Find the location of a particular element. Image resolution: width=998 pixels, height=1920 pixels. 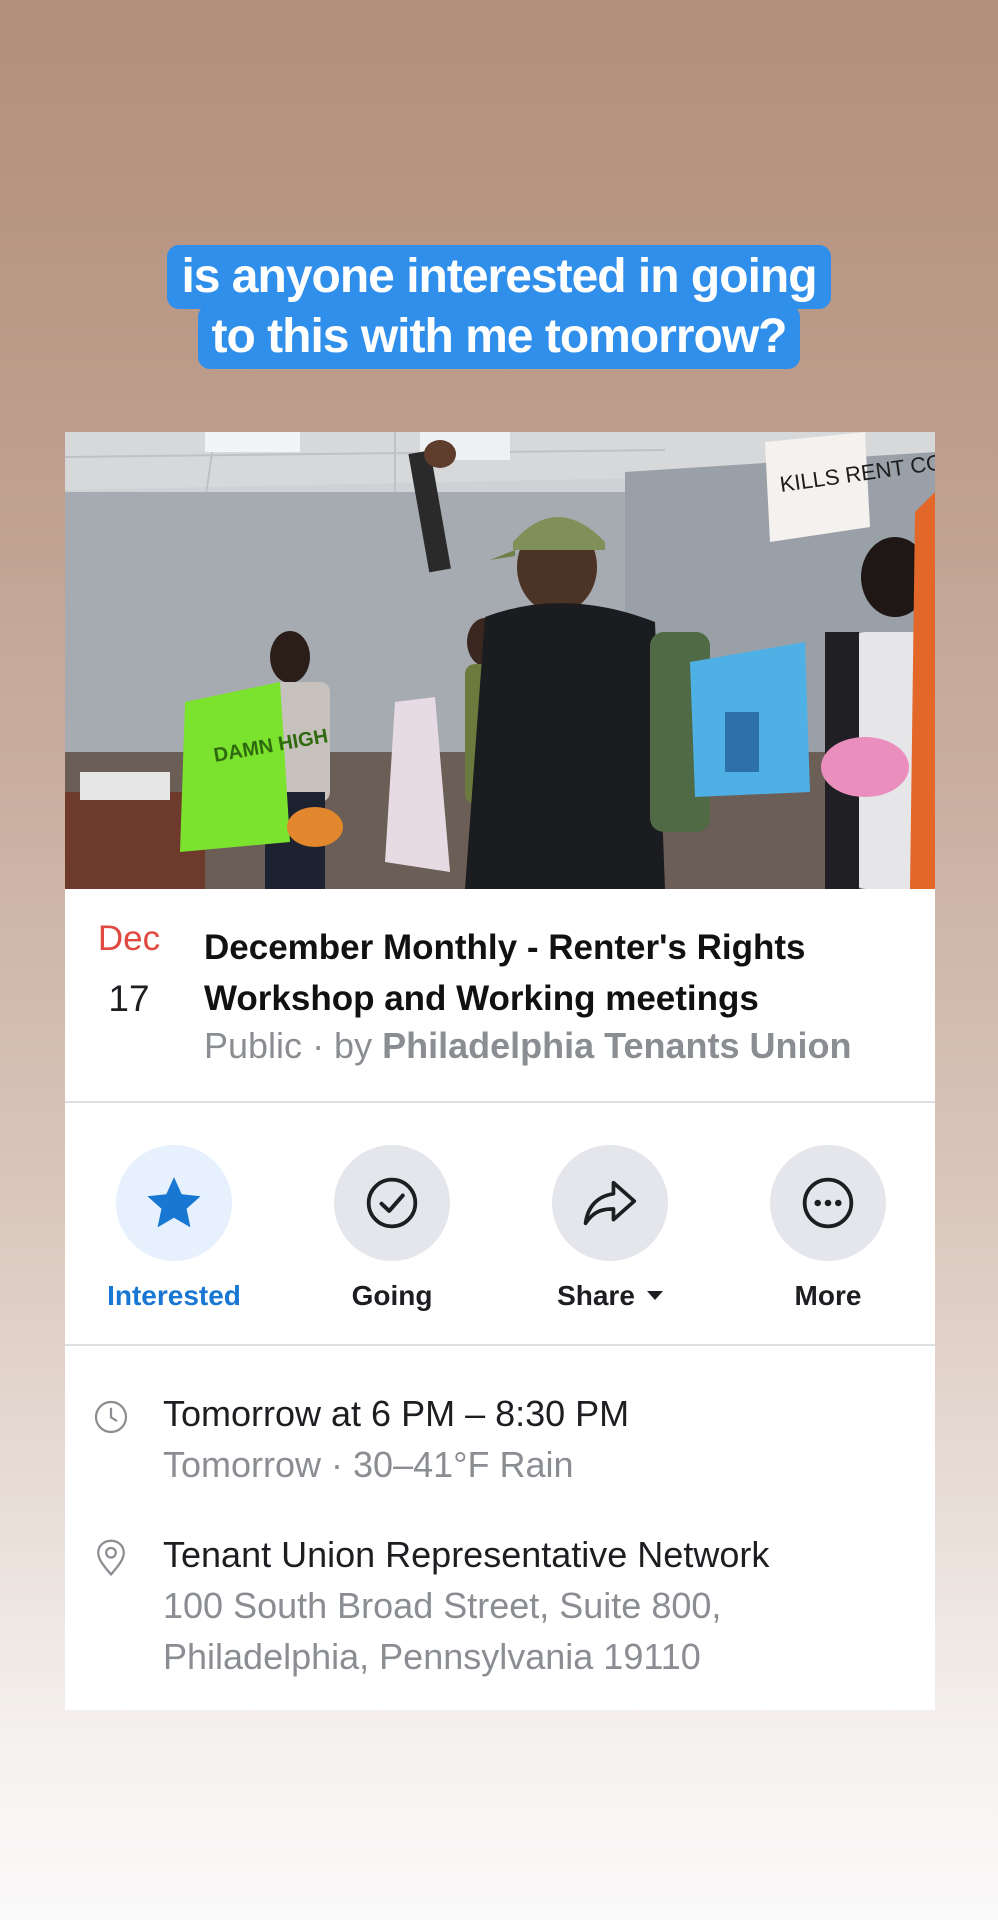

more-circle is located at coordinates (828, 1203).